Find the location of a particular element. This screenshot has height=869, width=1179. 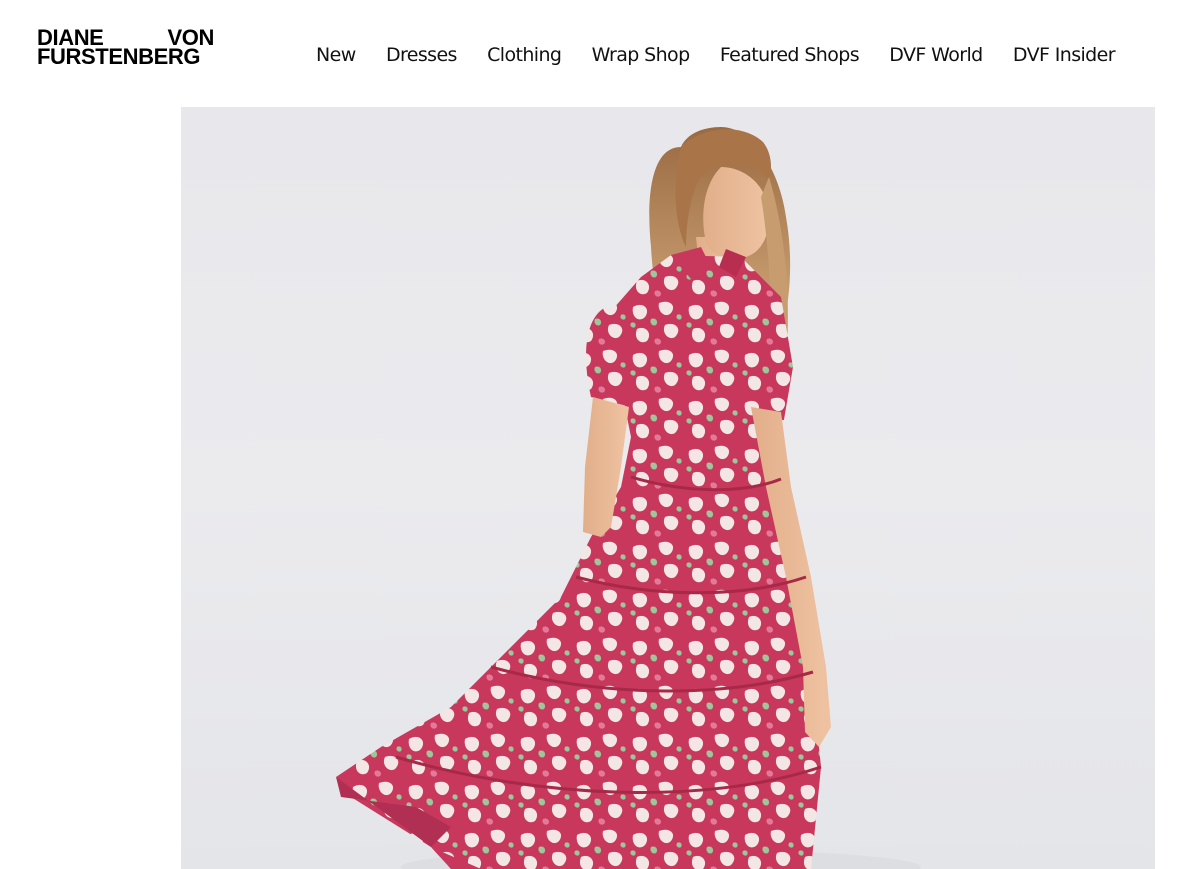

nav-item-clothing: Clothing is located at coordinates (524, 55).